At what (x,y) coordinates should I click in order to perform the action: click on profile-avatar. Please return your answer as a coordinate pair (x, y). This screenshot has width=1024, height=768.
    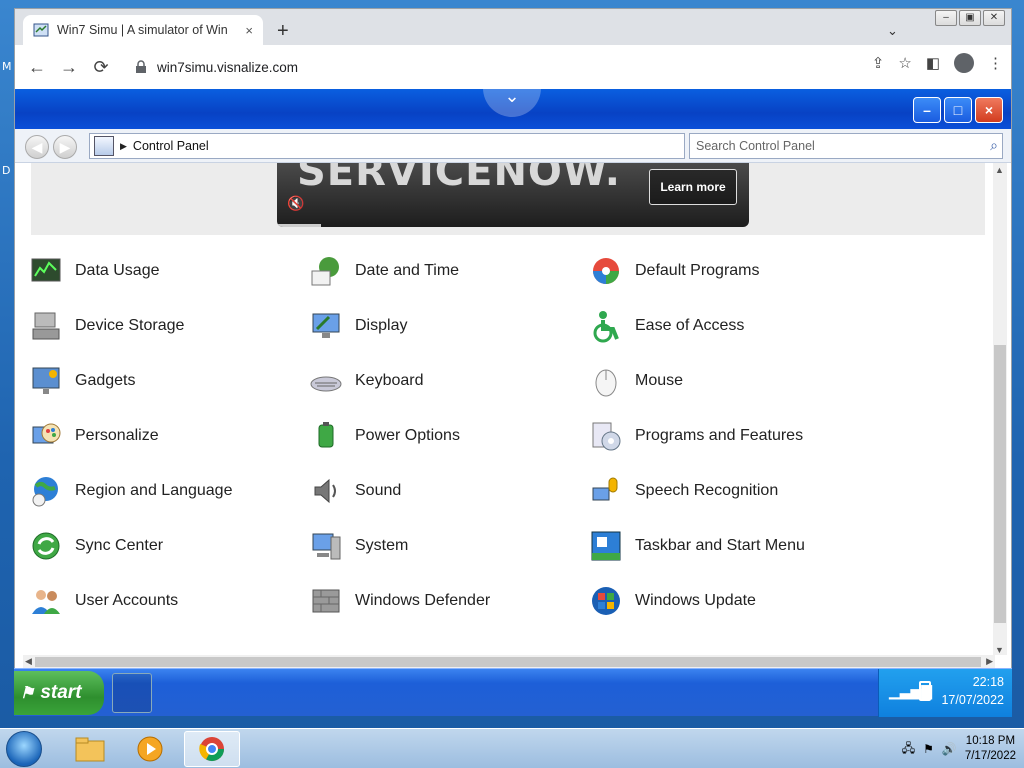
    Looking at the image, I should click on (964, 63).